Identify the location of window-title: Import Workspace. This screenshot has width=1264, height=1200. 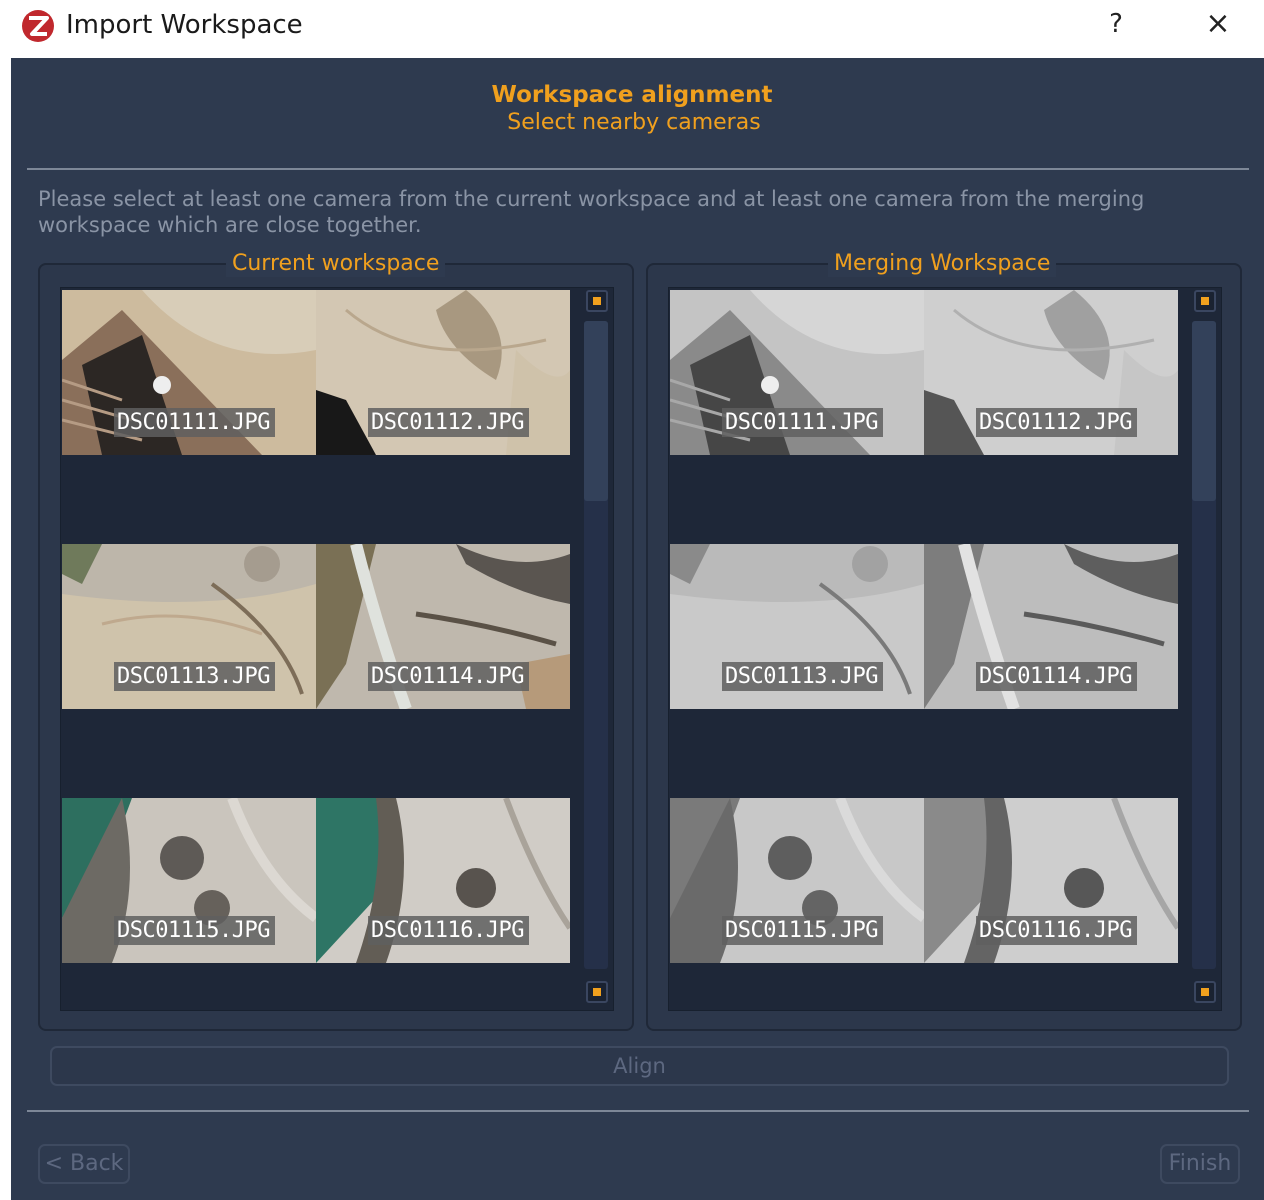
(184, 25).